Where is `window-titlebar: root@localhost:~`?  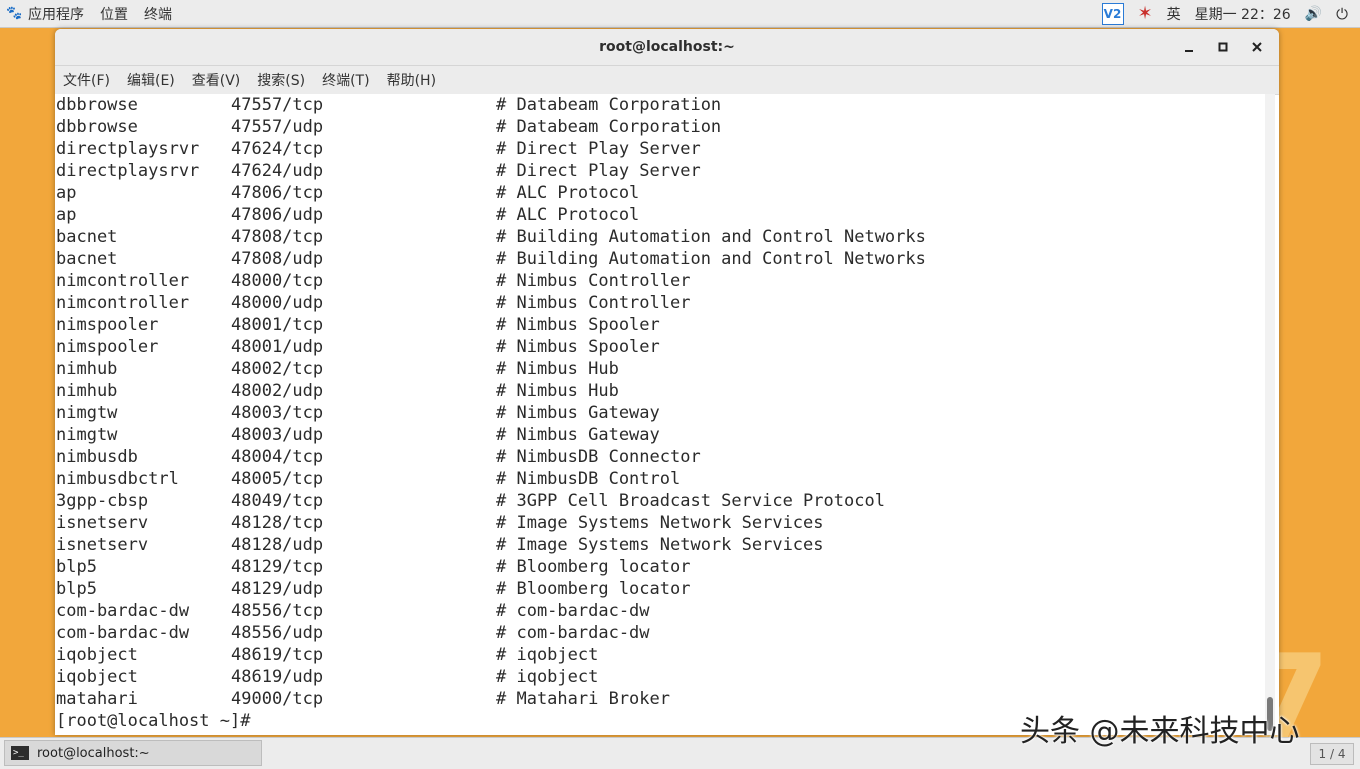
window-titlebar: root@localhost:~ is located at coordinates (667, 47).